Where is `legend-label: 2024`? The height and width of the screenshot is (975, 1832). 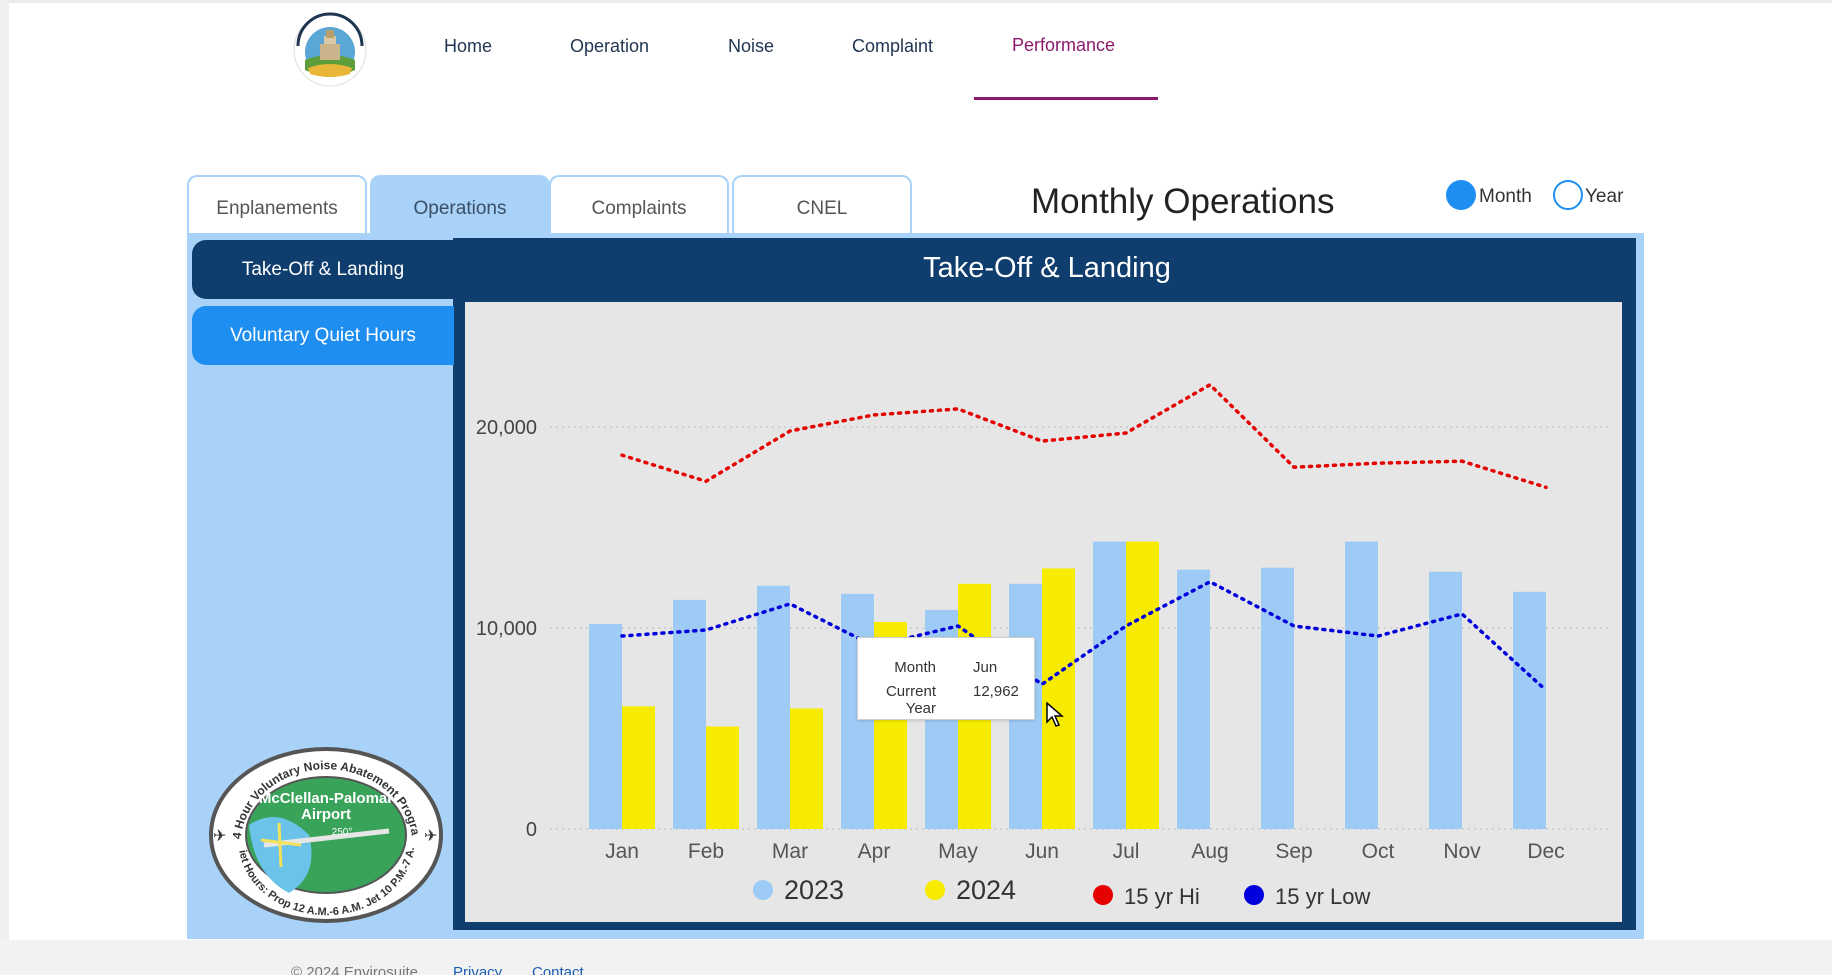 legend-label: 2024 is located at coordinates (986, 890).